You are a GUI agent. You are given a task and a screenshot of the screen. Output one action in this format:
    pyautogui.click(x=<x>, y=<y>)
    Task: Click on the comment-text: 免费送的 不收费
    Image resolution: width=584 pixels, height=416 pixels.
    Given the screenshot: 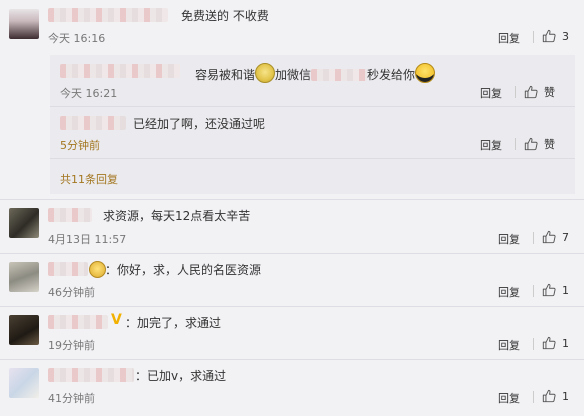 What is the action you would take?
    pyautogui.click(x=225, y=16)
    